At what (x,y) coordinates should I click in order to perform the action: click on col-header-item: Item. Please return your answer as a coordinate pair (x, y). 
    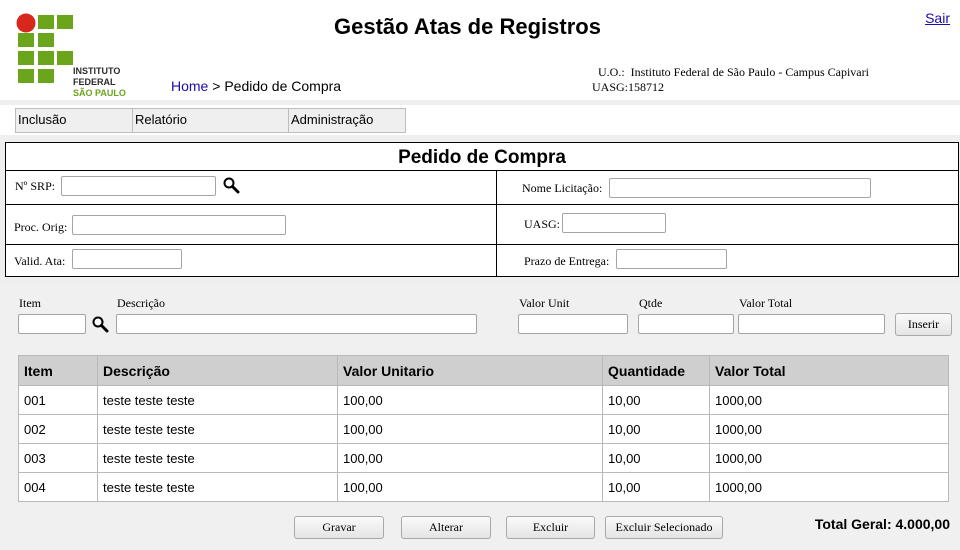
    Looking at the image, I should click on (58, 370).